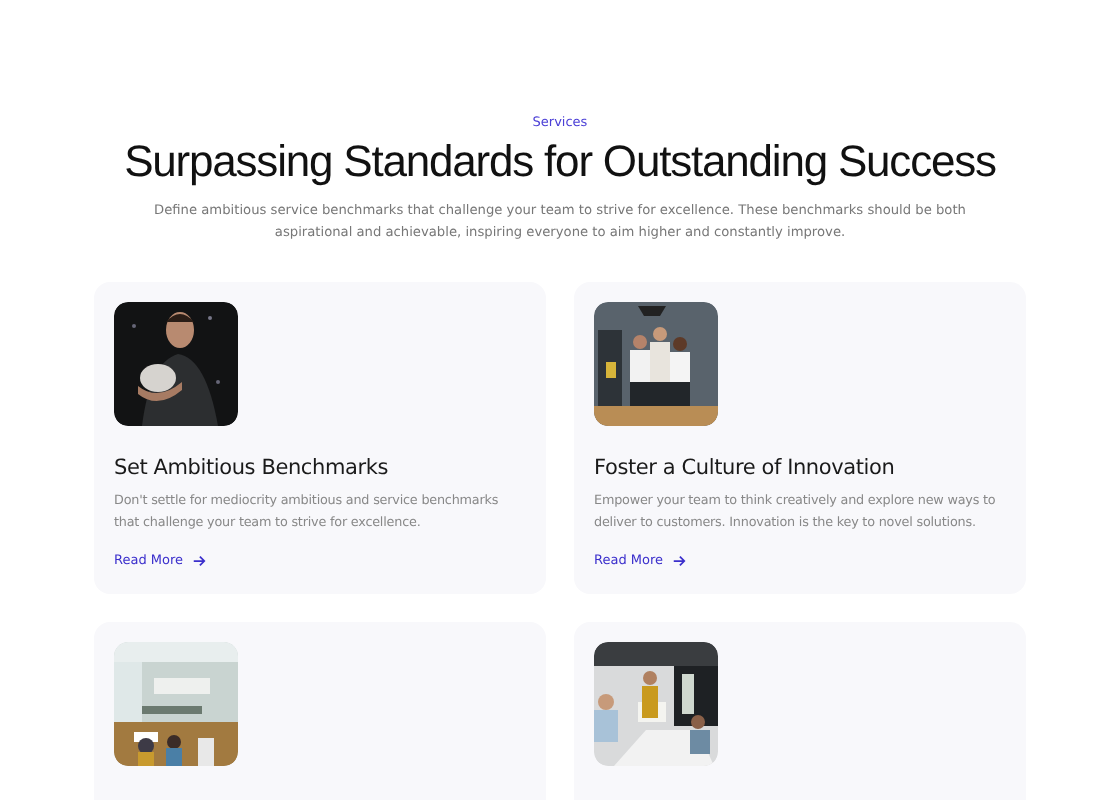 Image resolution: width=1120 pixels, height=800 pixels. Describe the element at coordinates (252, 468) in the screenshot. I see `card-title: Set Ambitious Benchmarks` at that location.